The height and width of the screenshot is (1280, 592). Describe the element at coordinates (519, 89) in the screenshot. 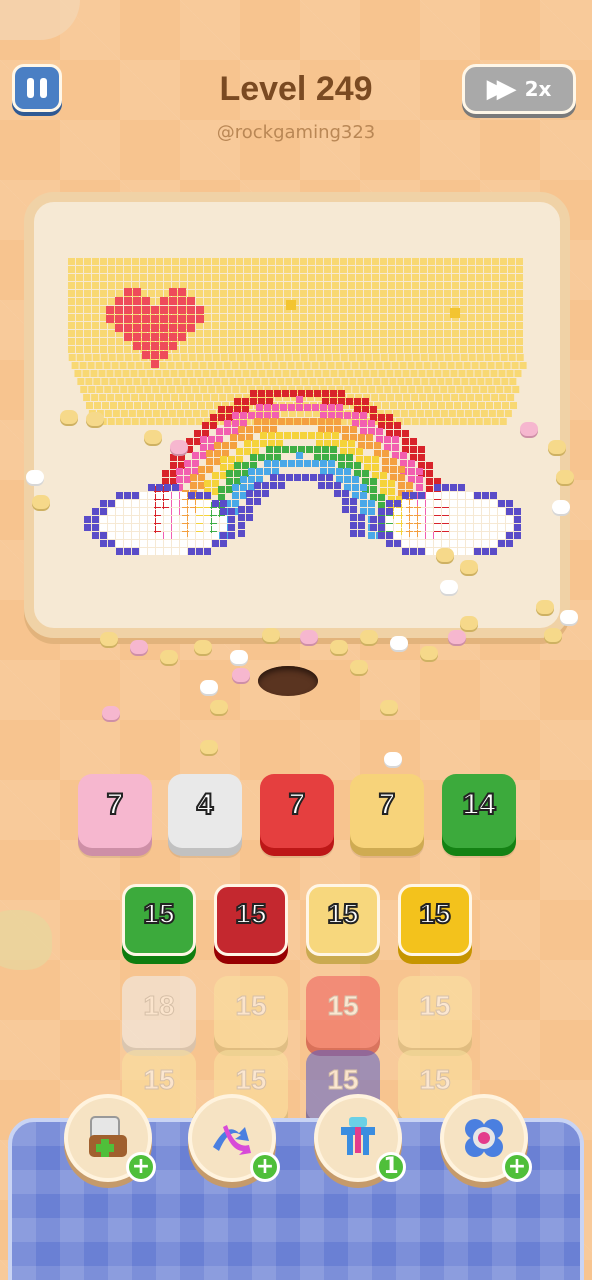

I see `speed-toggle-button: ▶▶ 2x` at that location.